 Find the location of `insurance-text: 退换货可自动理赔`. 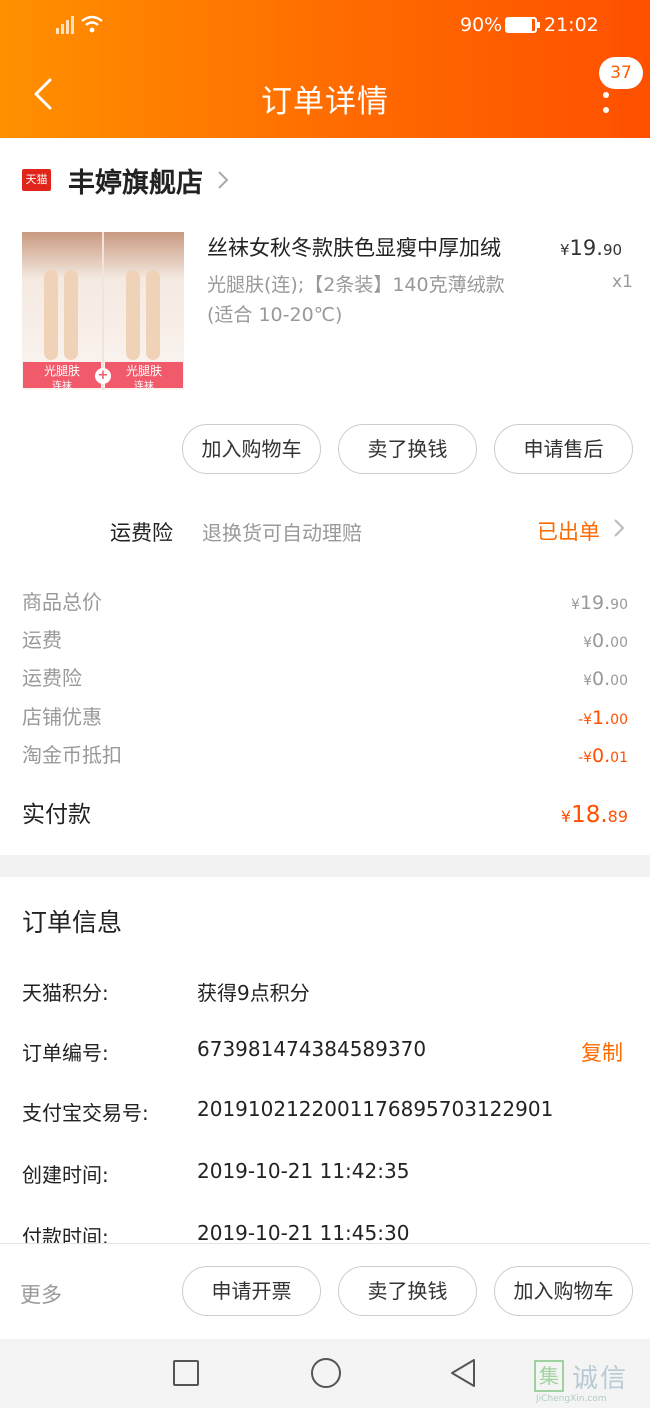

insurance-text: 退换货可自动理赔 is located at coordinates (282, 533).